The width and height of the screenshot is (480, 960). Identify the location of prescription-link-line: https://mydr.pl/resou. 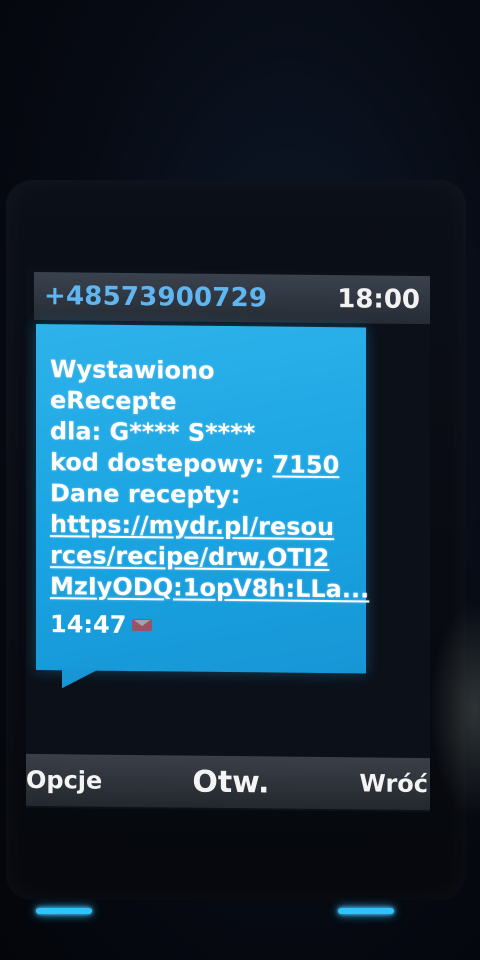
(202, 526).